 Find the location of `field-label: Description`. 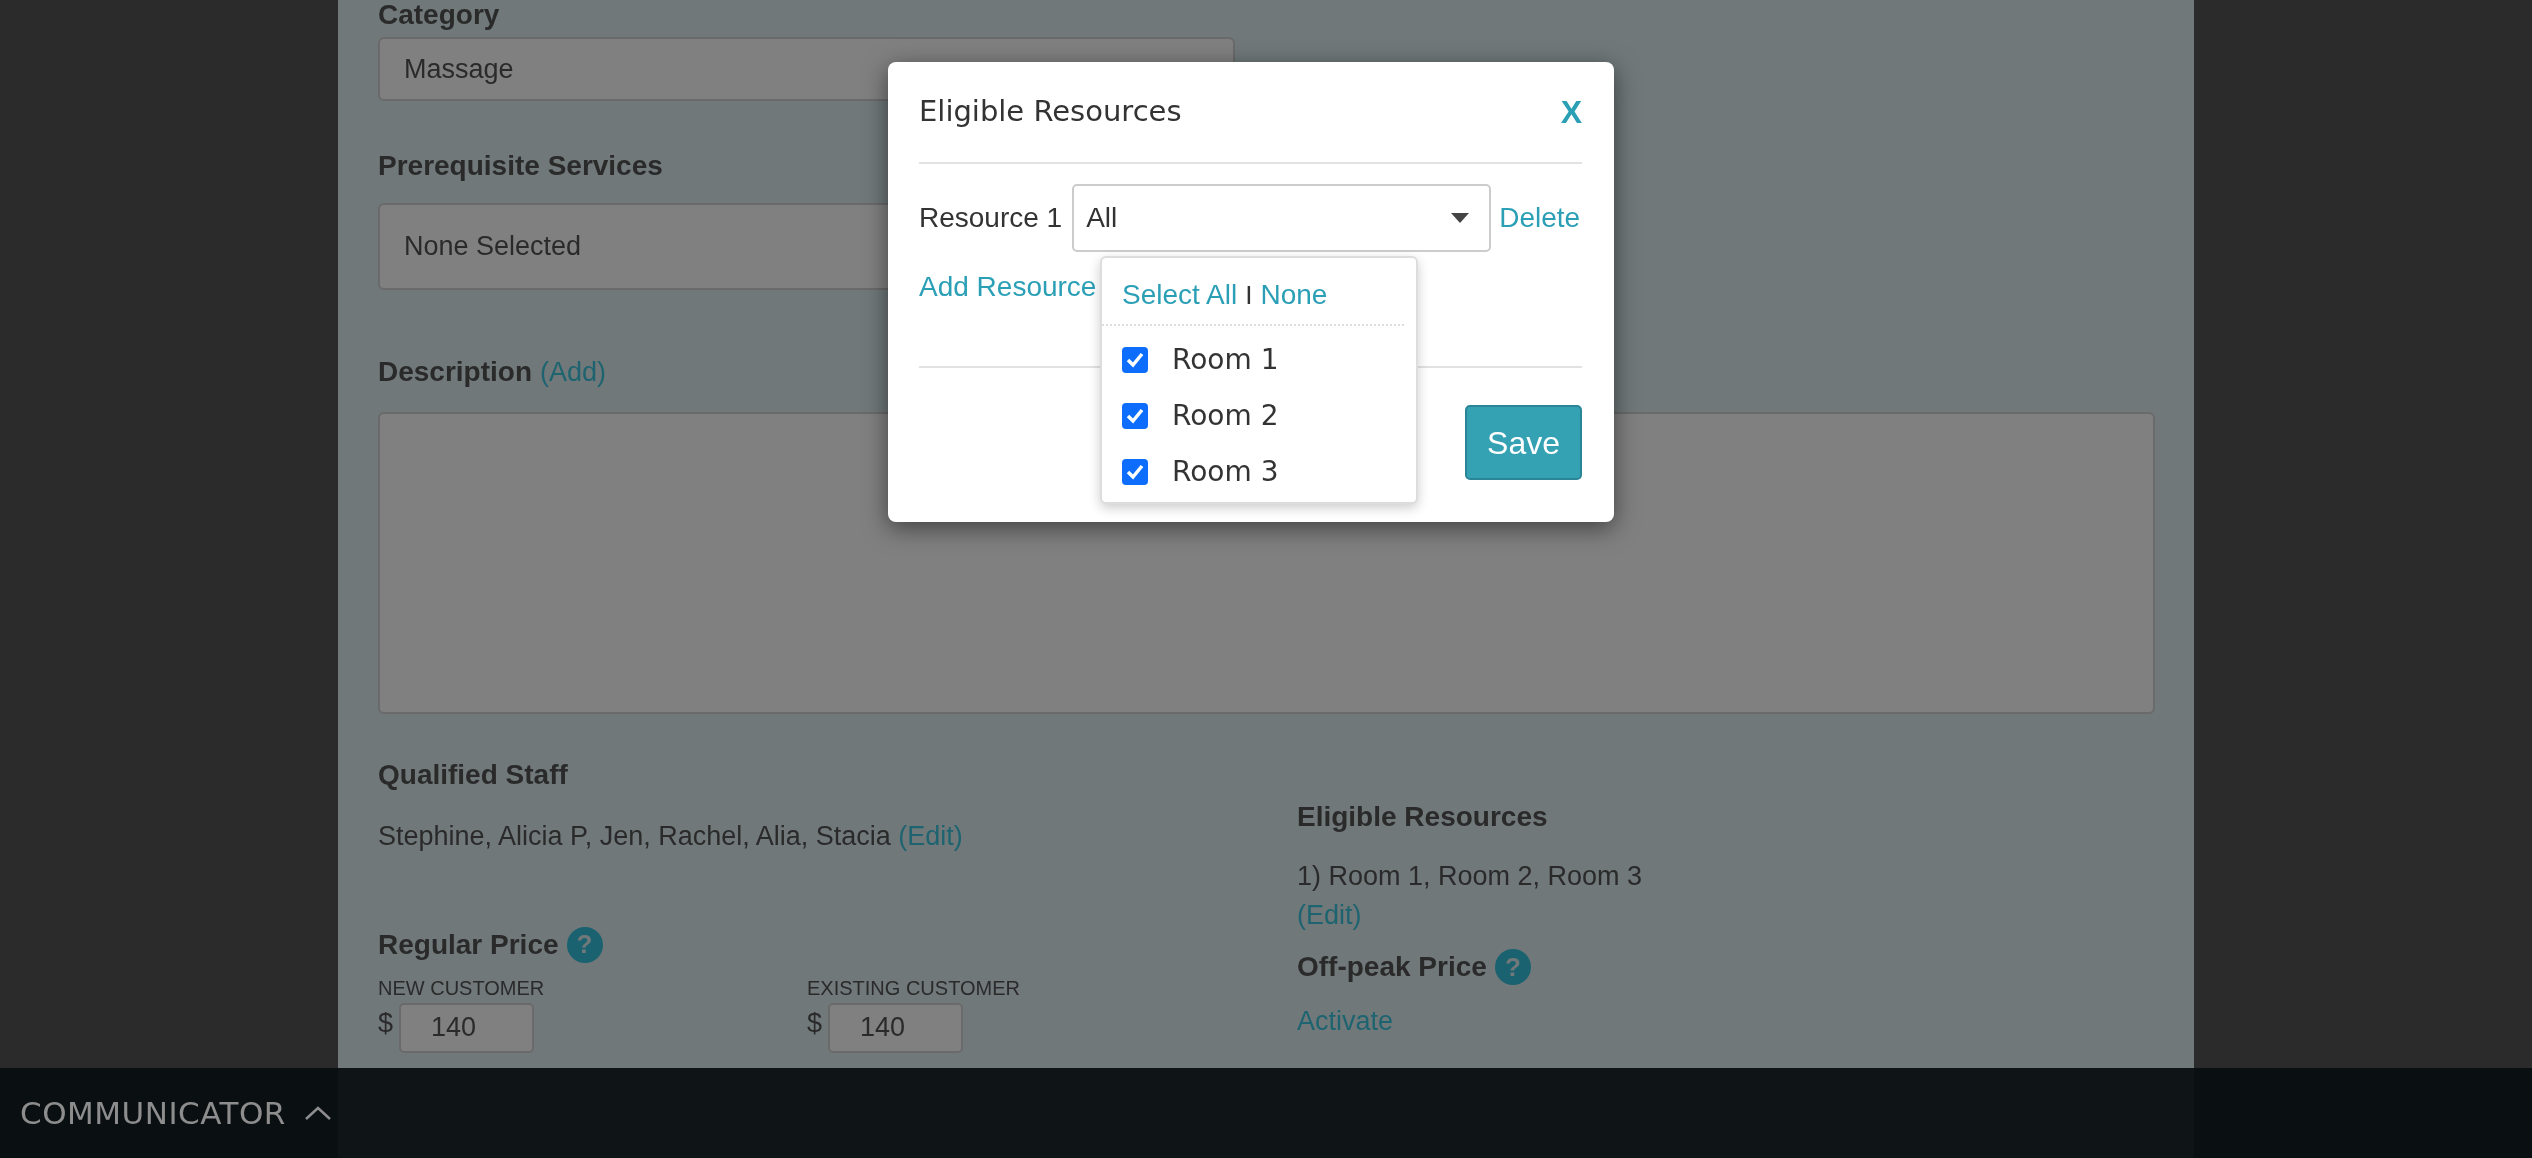

field-label: Description is located at coordinates (455, 372).